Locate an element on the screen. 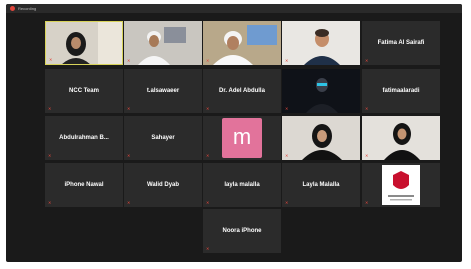 The image size is (471, 269). participant-tile: fatimaalaradi ✕ is located at coordinates (401, 91).